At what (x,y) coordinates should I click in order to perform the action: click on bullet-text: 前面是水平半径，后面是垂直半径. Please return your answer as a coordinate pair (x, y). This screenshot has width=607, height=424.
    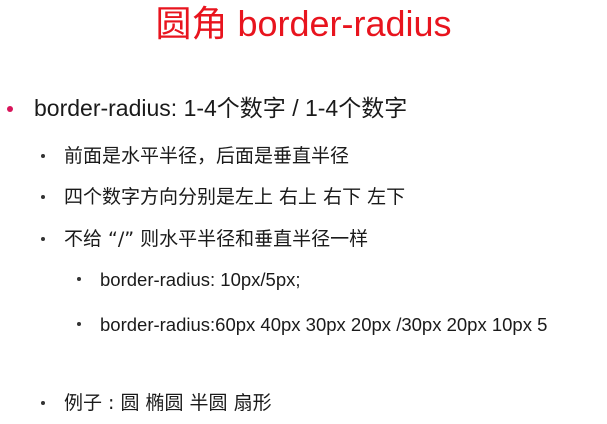
    Looking at the image, I should click on (207, 156).